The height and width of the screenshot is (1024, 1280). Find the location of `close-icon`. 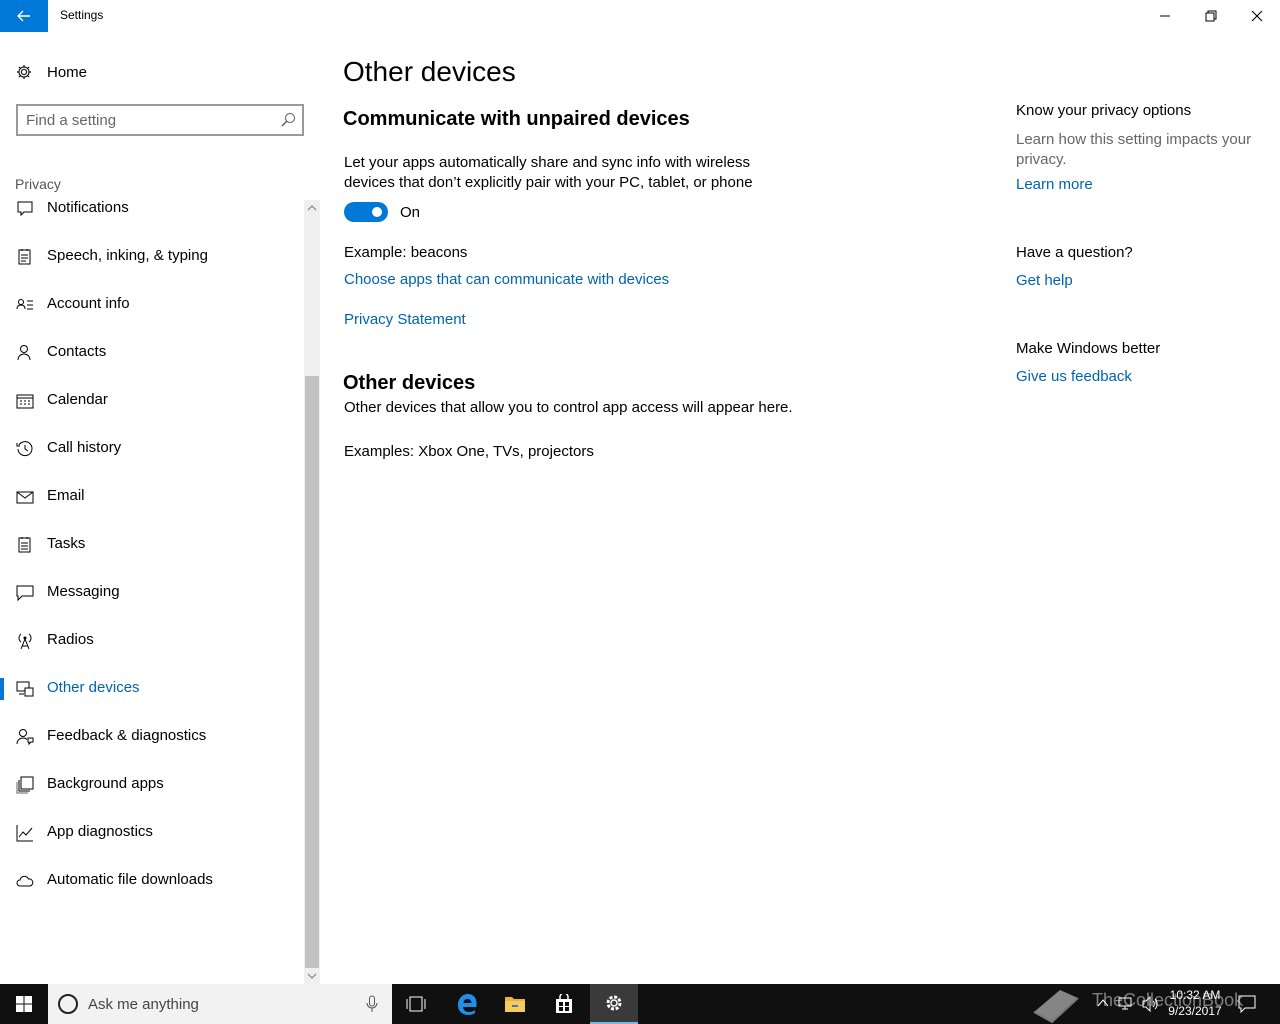

close-icon is located at coordinates (1257, 16).